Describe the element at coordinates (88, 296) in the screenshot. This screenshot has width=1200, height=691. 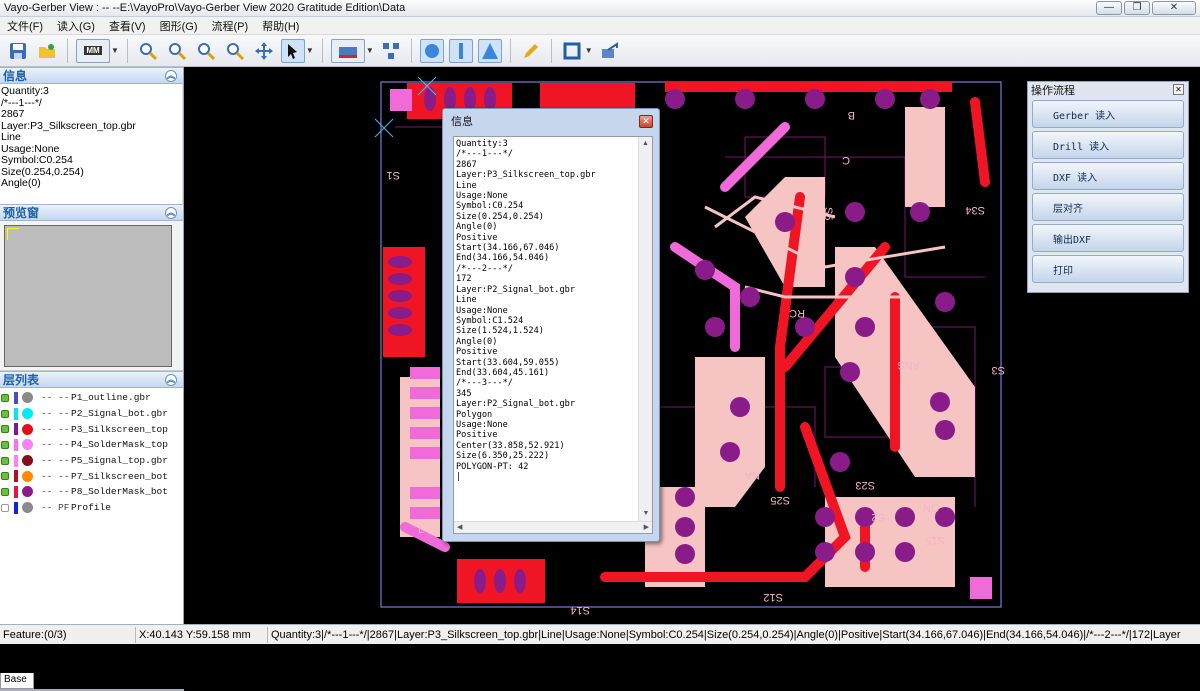
I see `preview-window` at that location.